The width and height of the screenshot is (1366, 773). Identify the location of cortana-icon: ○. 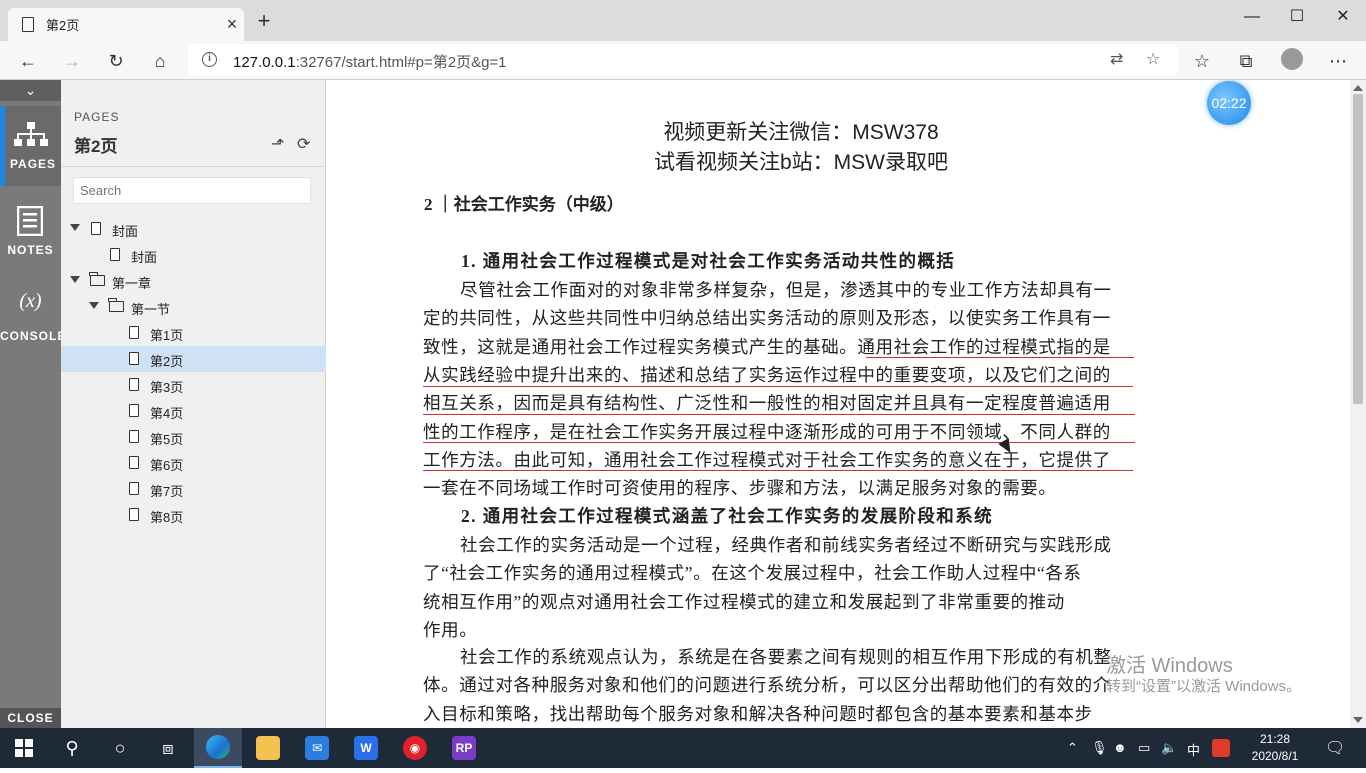
(120, 748).